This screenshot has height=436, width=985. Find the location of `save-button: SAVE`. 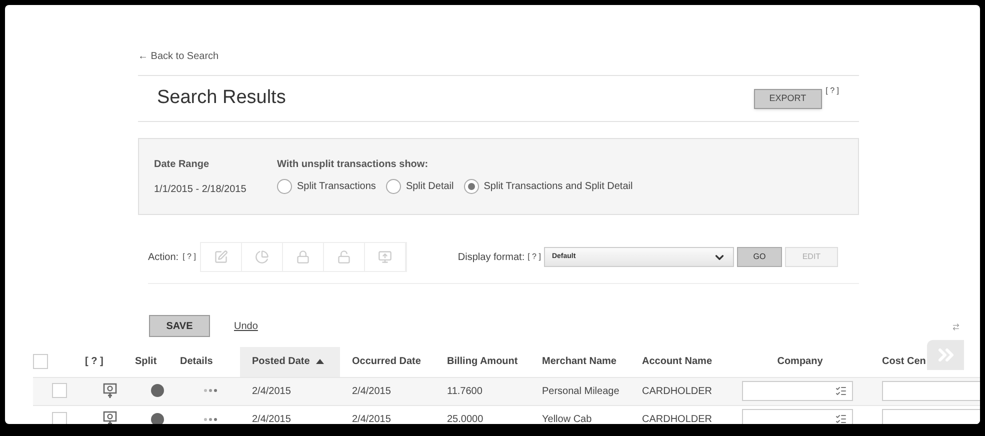

save-button: SAVE is located at coordinates (179, 326).